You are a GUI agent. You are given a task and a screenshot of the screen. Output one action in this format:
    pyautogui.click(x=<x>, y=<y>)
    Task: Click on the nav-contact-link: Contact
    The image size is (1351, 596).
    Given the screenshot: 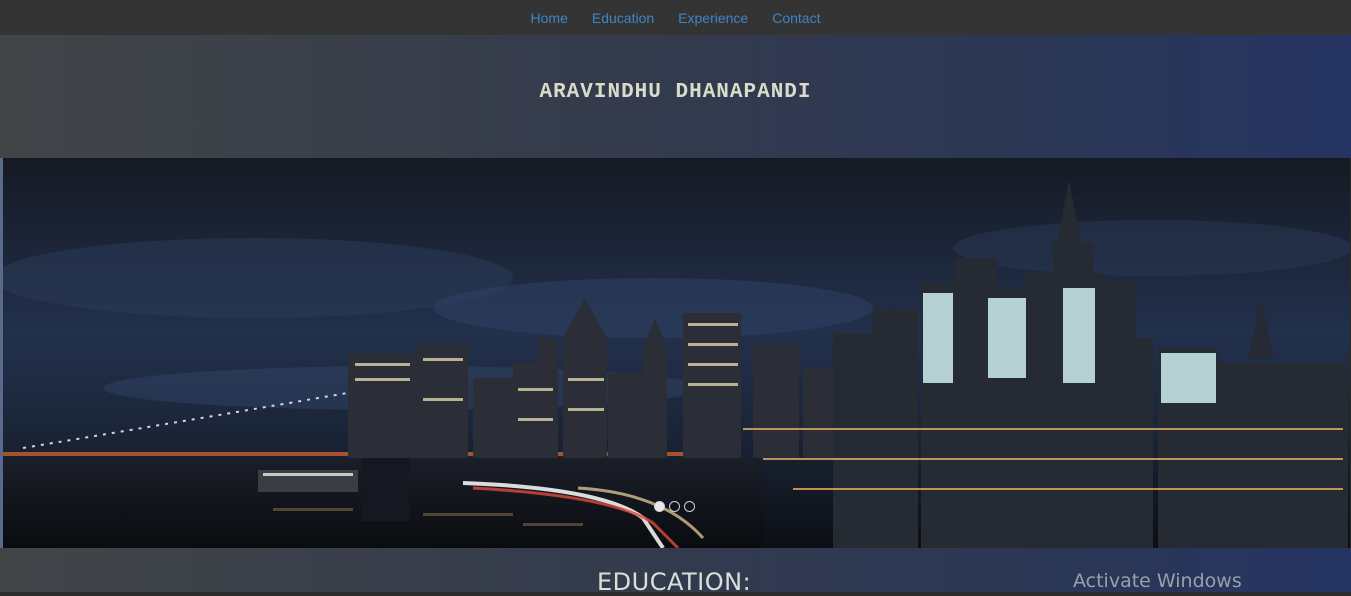 What is the action you would take?
    pyautogui.click(x=796, y=18)
    